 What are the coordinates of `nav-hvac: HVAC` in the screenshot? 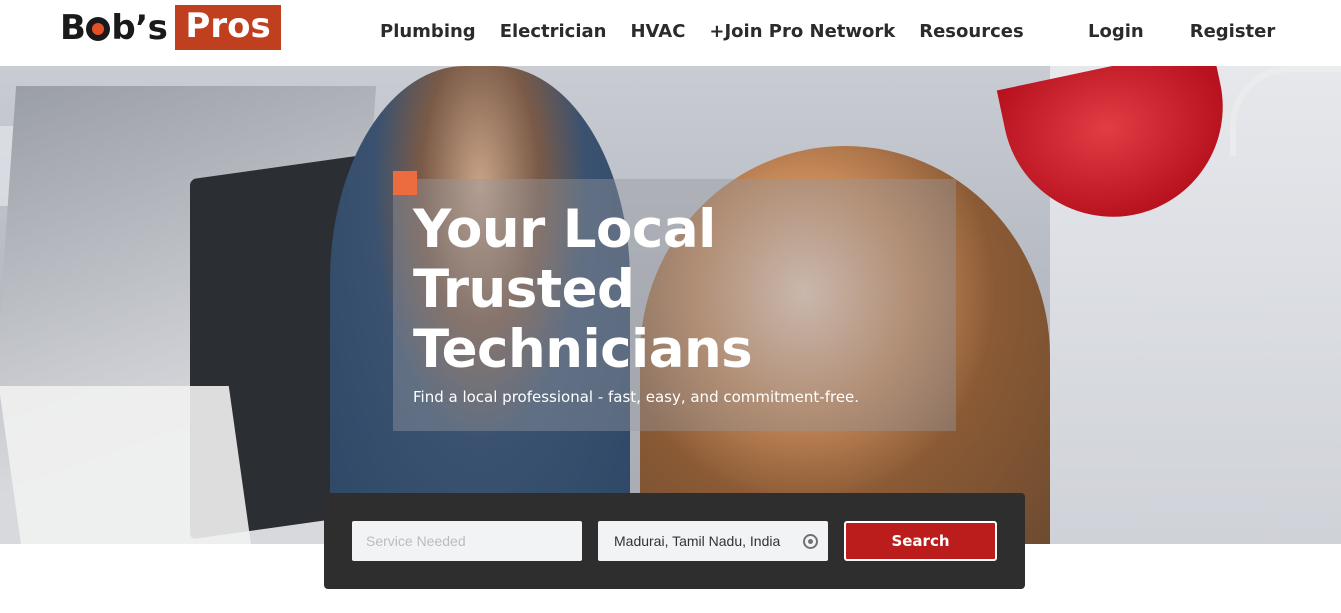 It's located at (657, 31).